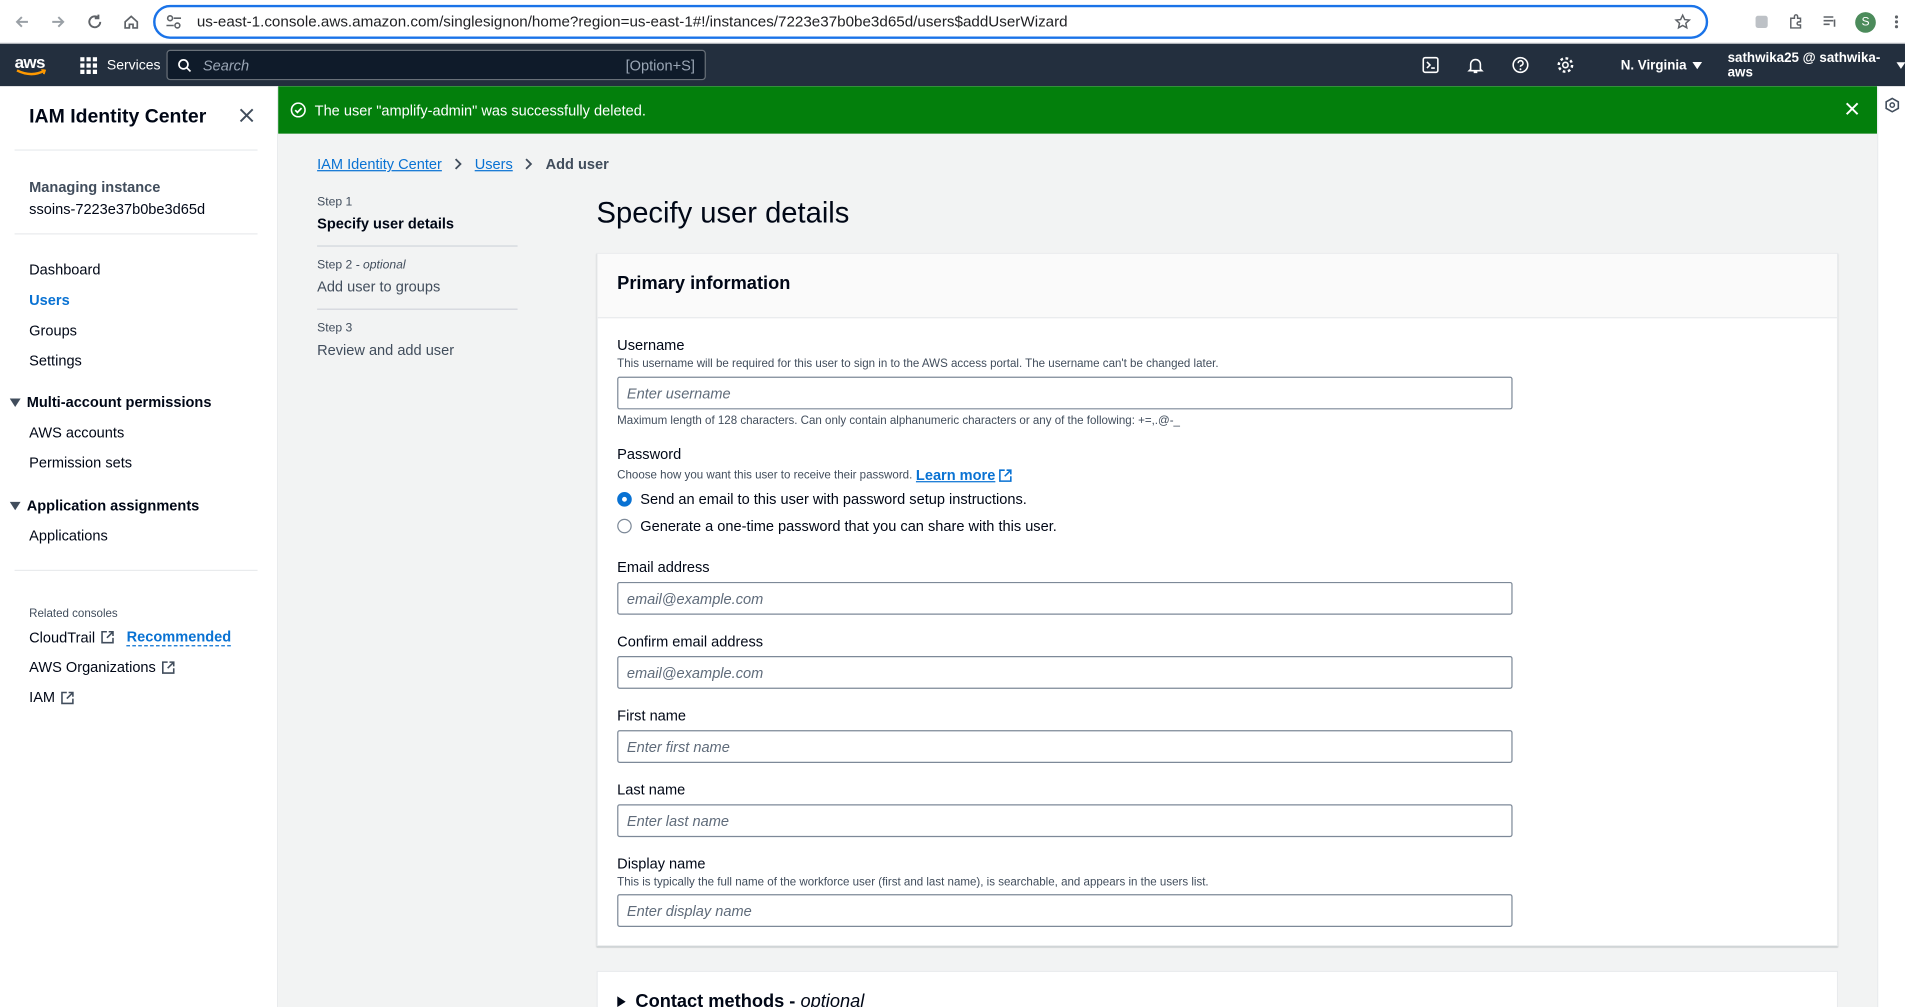 This screenshot has width=1905, height=1007. Describe the element at coordinates (1497, 65) in the screenshot. I see `header-icons` at that location.